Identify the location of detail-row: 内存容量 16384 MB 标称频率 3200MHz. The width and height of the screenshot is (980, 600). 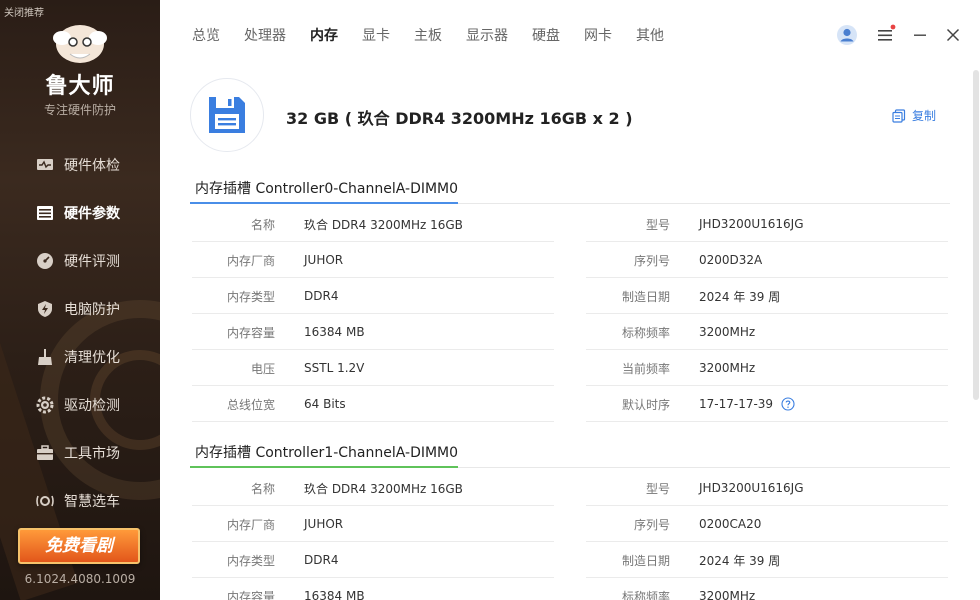
(570, 589).